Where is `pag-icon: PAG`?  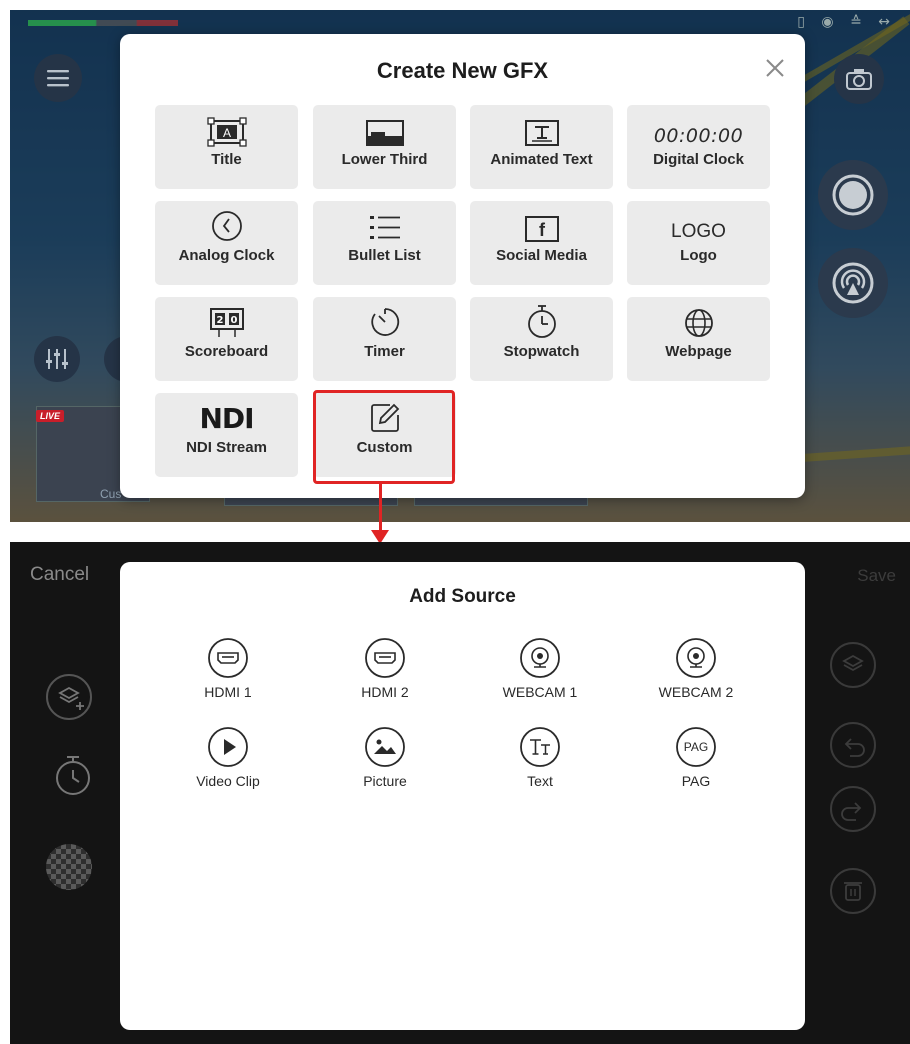 pag-icon: PAG is located at coordinates (696, 747).